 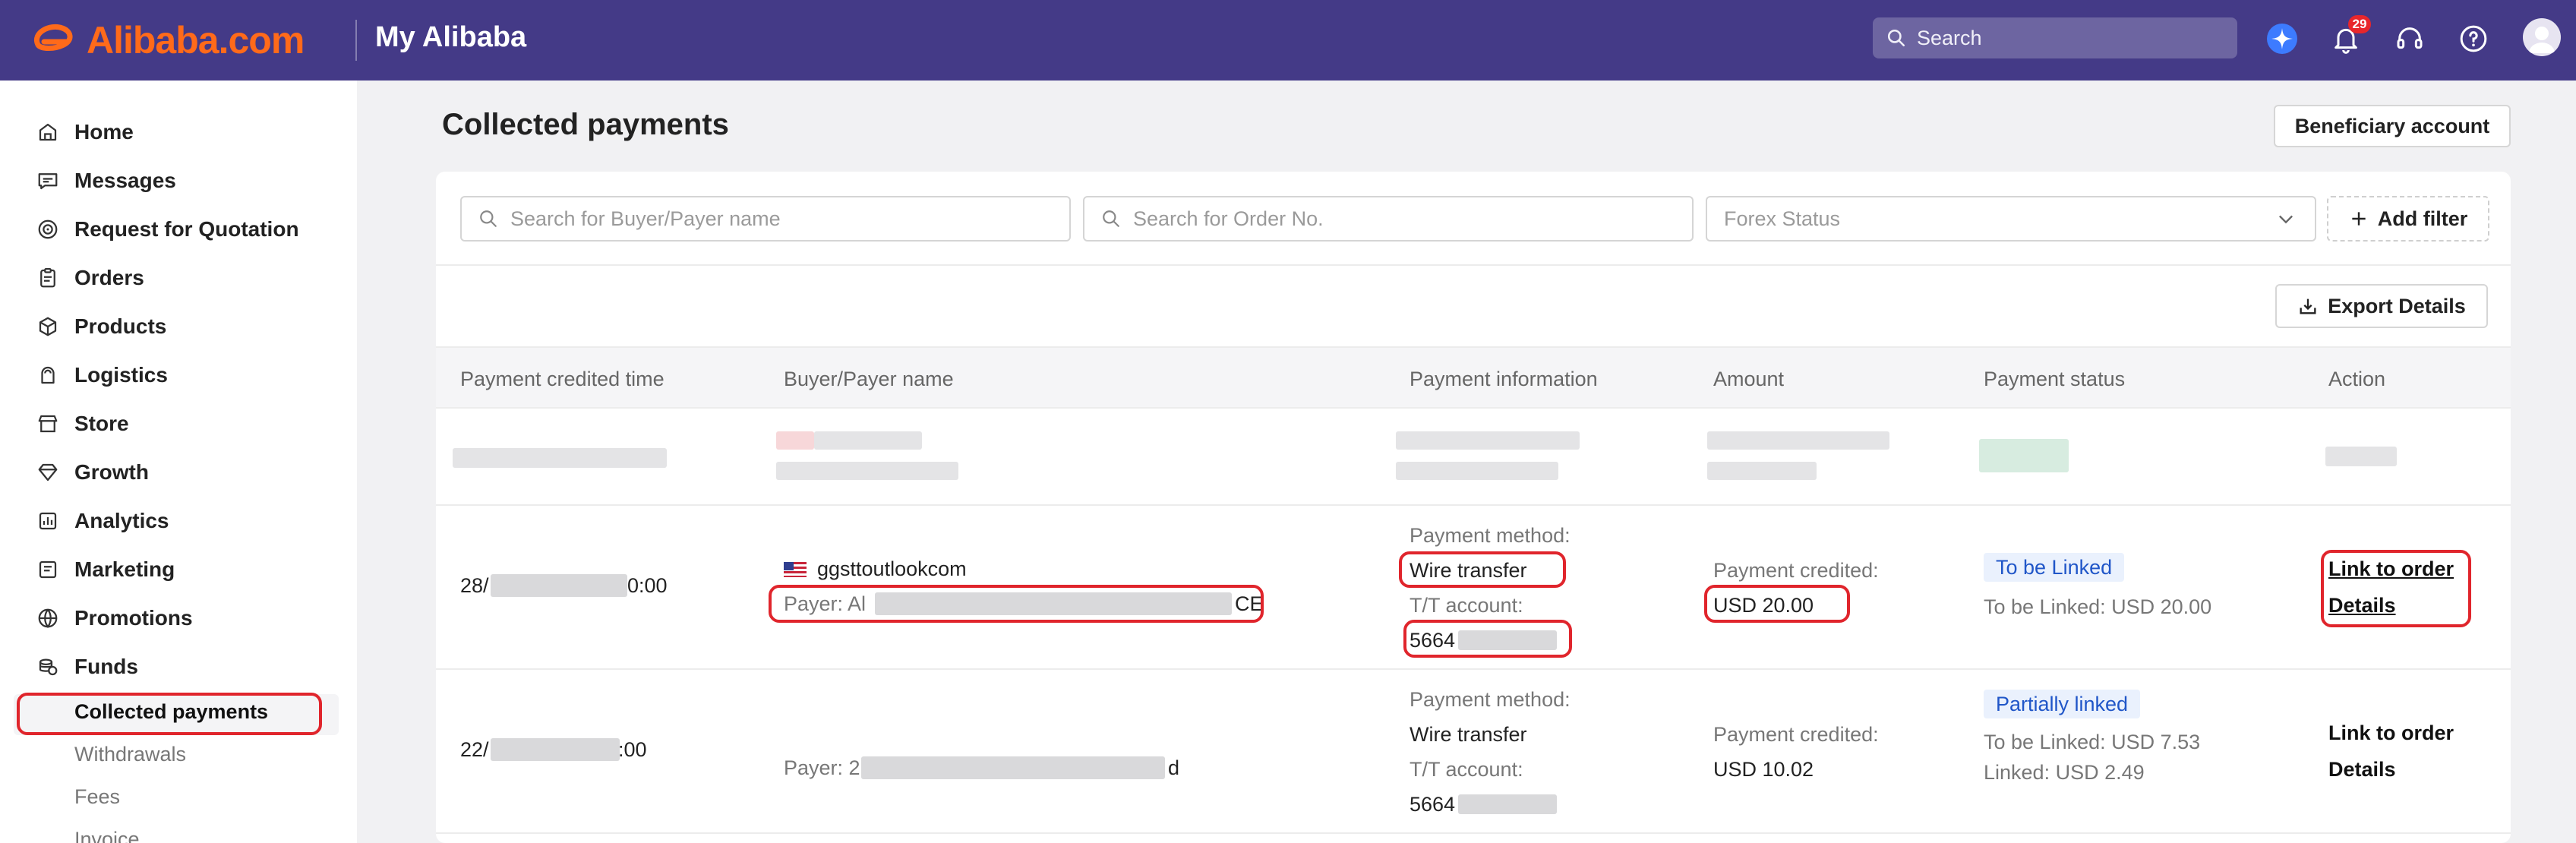 I want to click on sidebar-item-rfq: Request for Quotation, so click(x=167, y=229).